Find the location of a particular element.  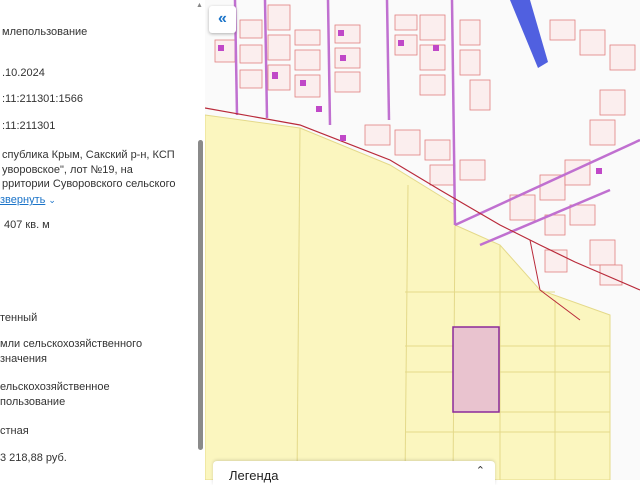

area-value: 407 кв. м is located at coordinates (27, 225).